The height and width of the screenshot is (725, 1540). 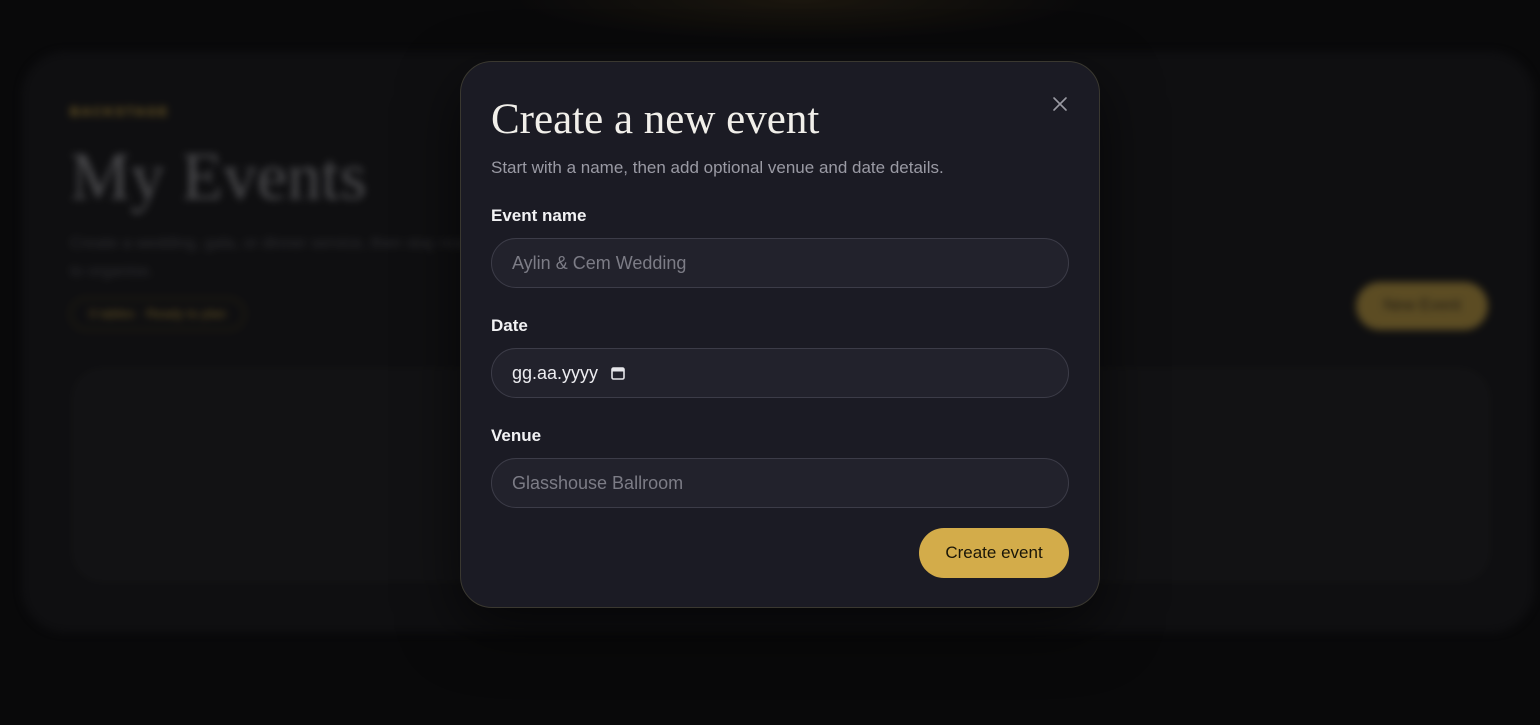 I want to click on venue-label: Venue, so click(x=516, y=435).